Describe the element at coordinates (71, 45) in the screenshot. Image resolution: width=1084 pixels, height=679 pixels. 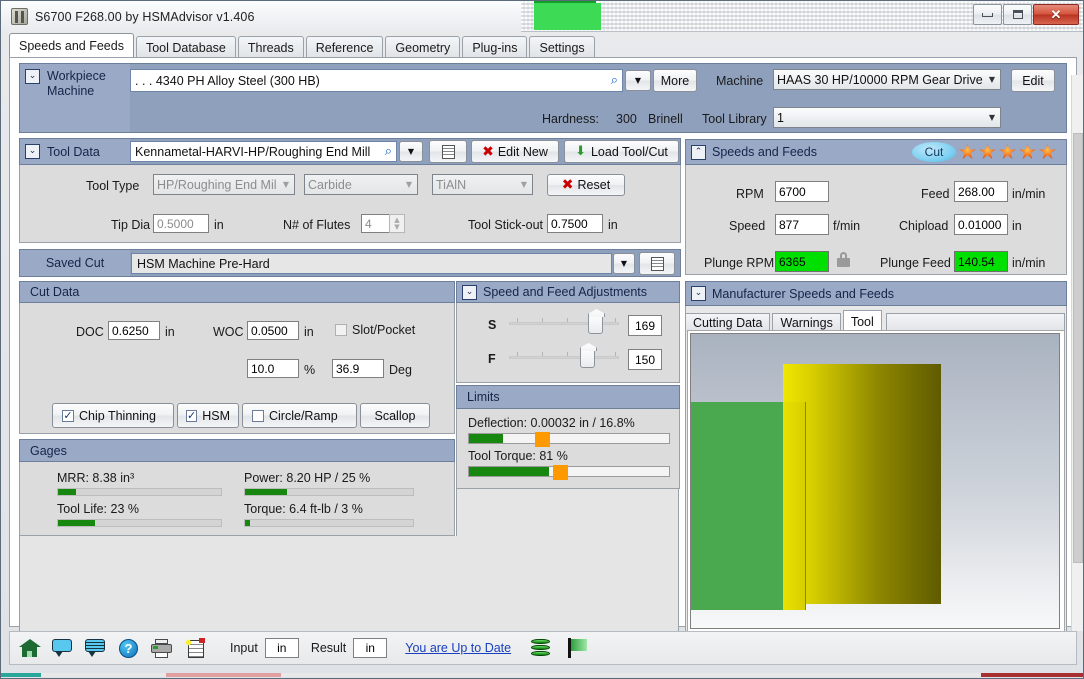
I see `tab-speeds-and-feeds: Speeds and Feeds` at that location.